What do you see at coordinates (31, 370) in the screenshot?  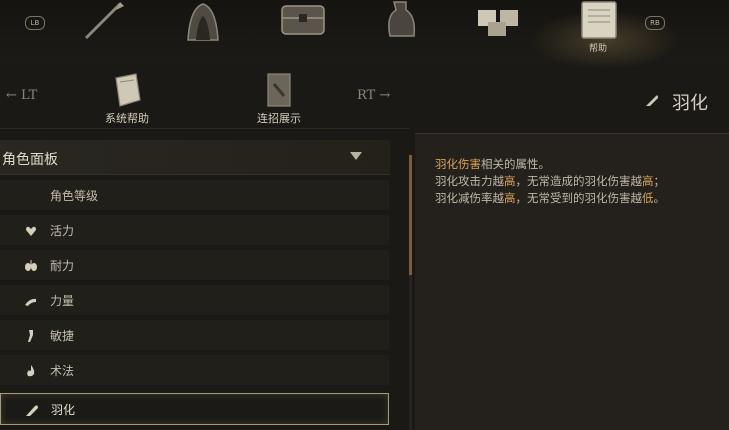 I see `flame-icon` at bounding box center [31, 370].